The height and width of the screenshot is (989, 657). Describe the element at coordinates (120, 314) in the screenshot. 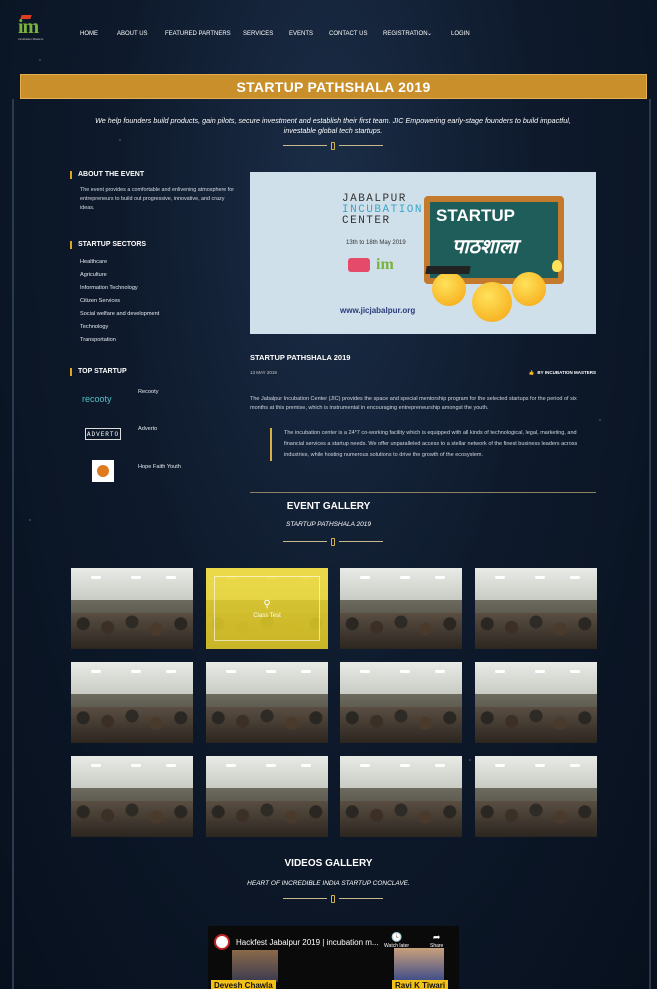

I see `sector-item: Social welfare and development` at that location.